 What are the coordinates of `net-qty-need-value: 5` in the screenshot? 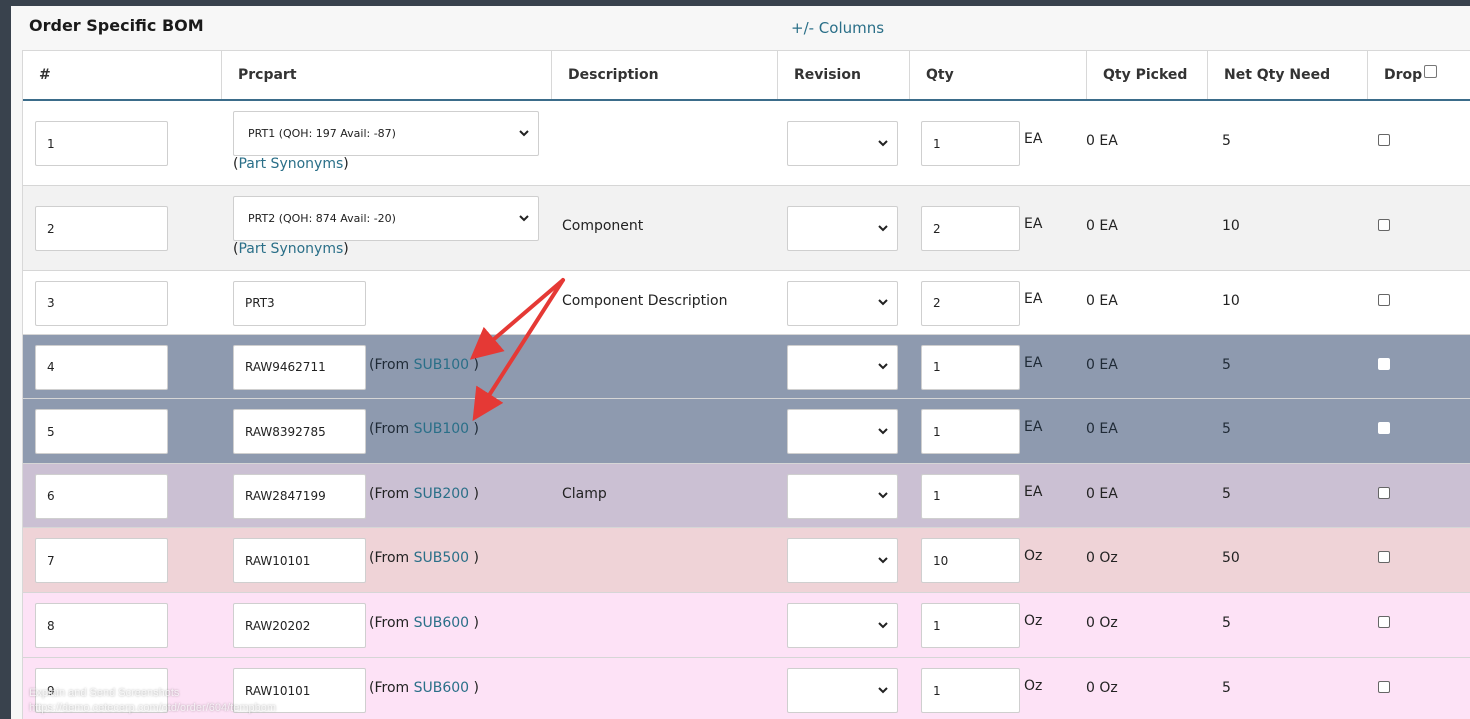 It's located at (1226, 364).